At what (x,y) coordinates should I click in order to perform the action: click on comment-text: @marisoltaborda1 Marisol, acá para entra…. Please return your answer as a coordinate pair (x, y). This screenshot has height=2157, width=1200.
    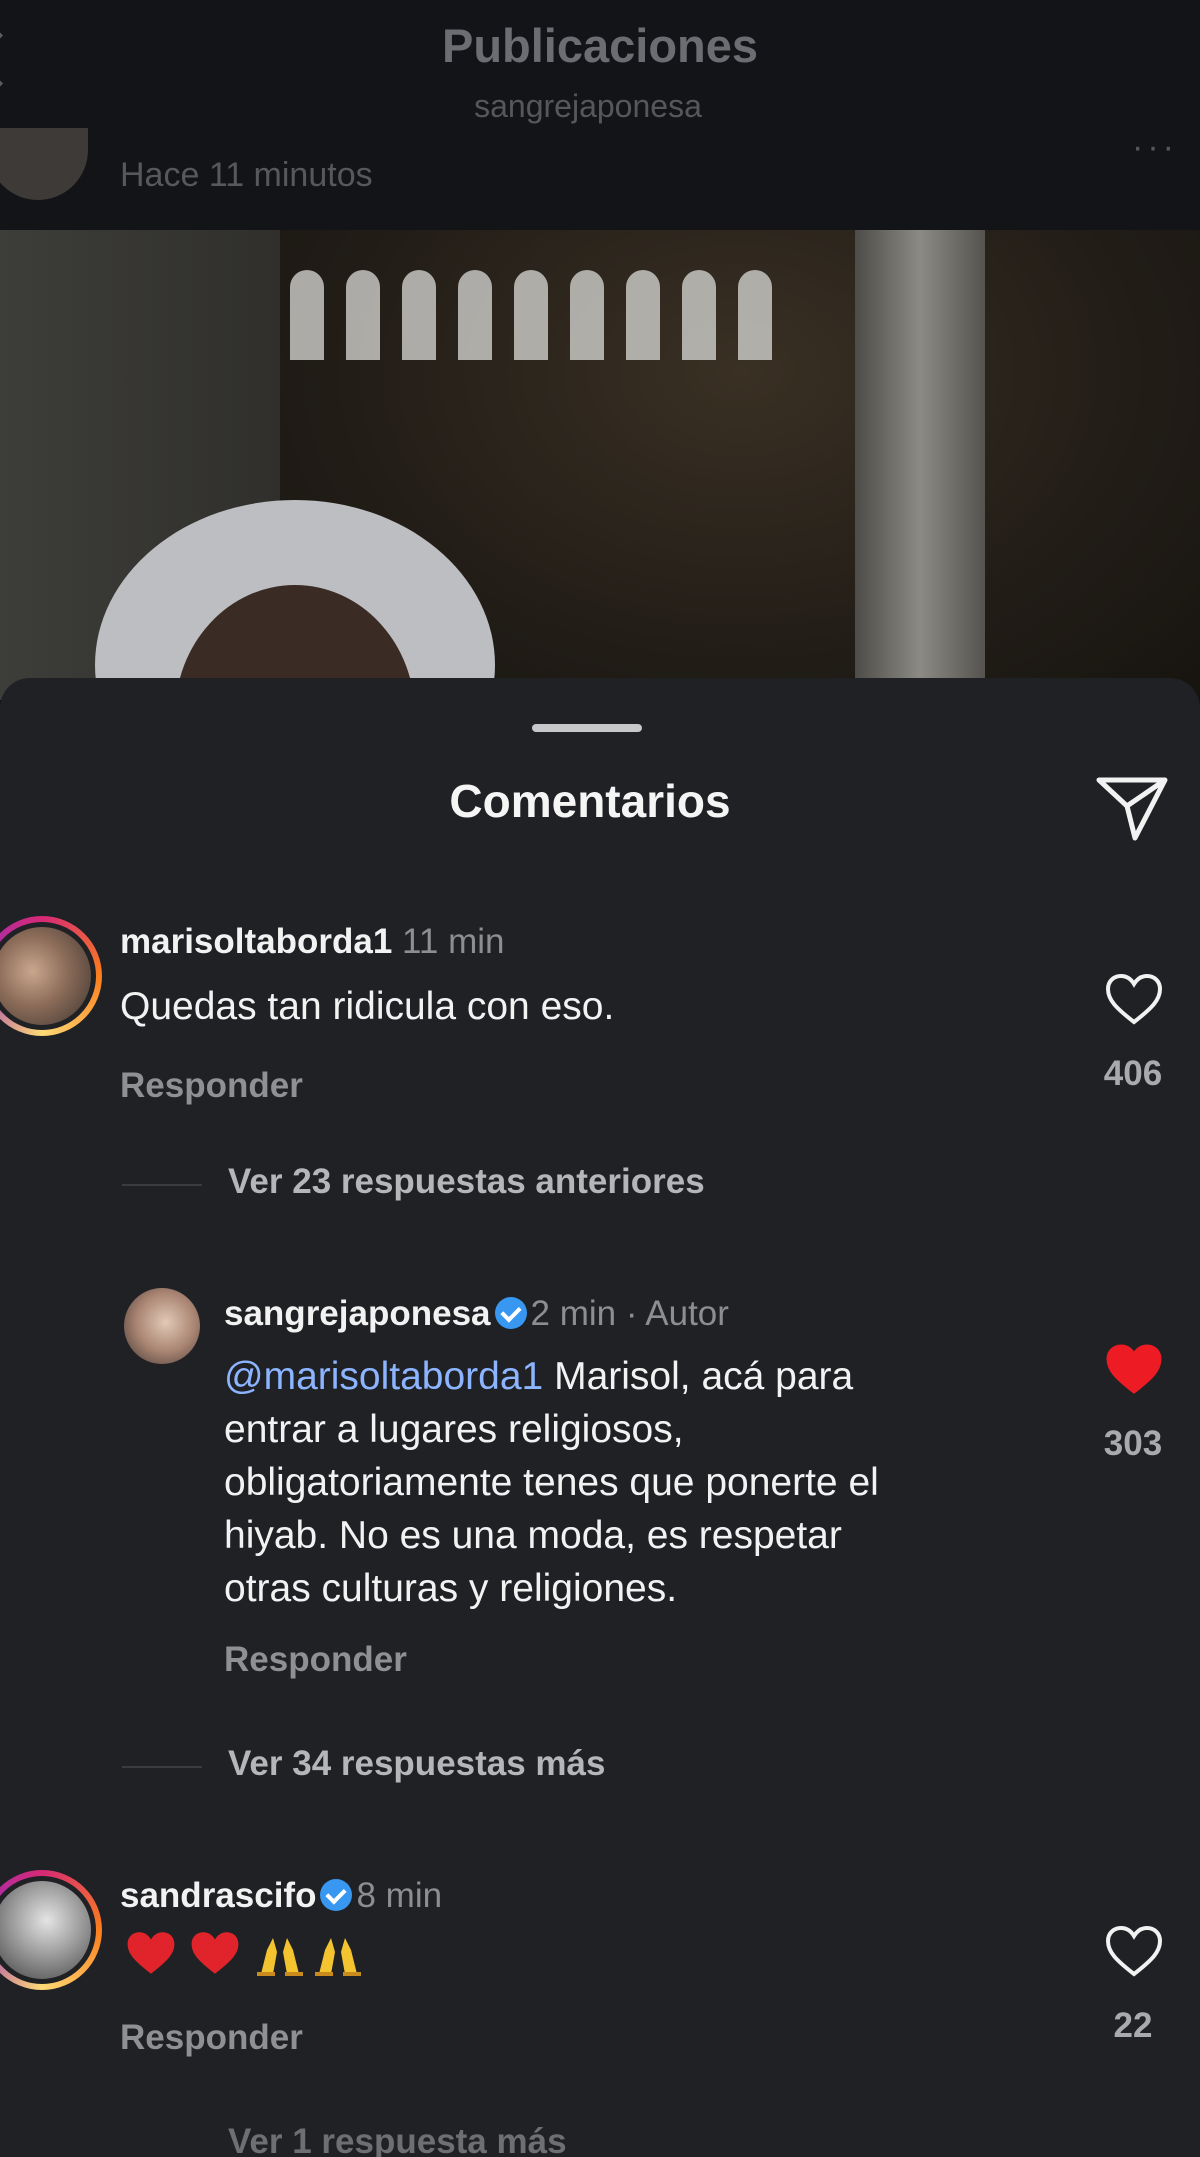
    Looking at the image, I should click on (649, 1482).